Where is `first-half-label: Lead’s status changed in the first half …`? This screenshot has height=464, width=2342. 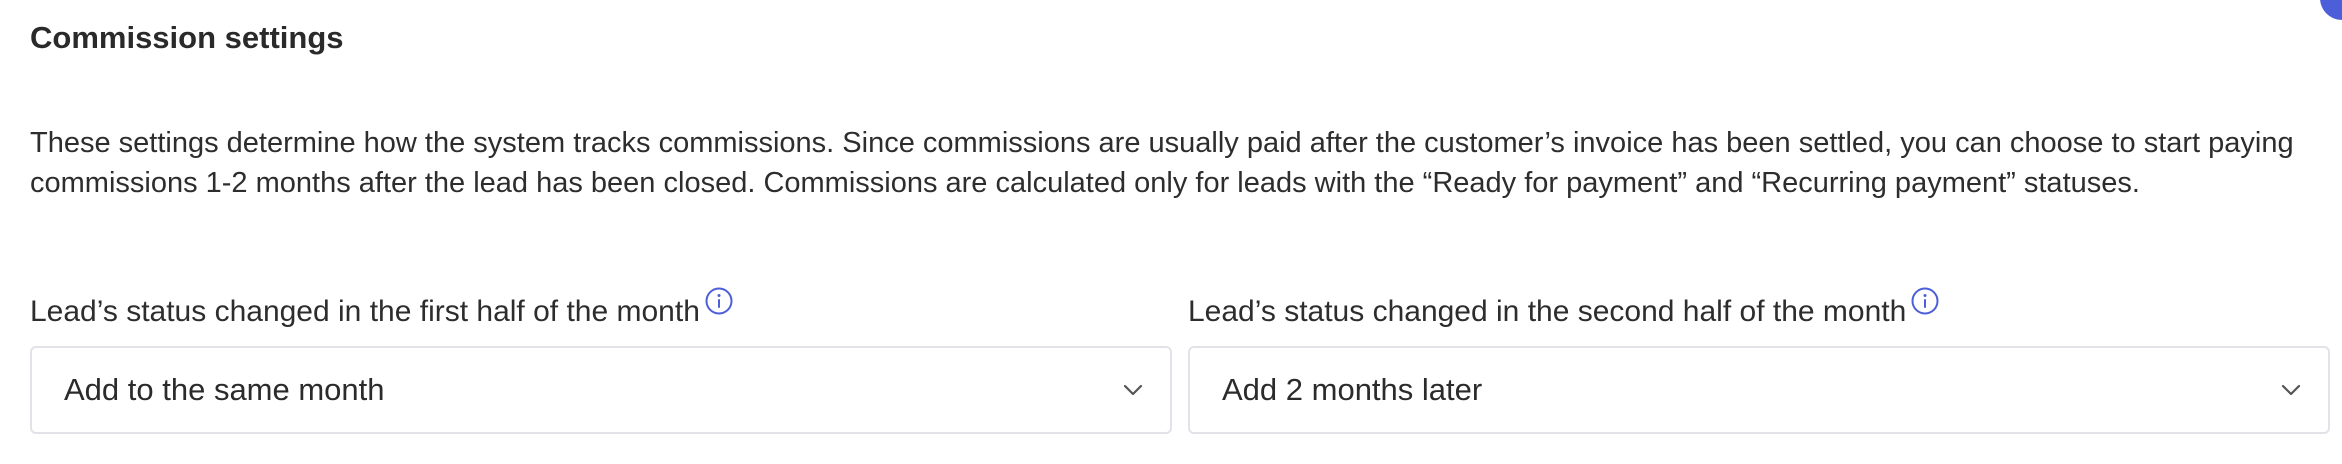 first-half-label: Lead’s status changed in the first half … is located at coordinates (365, 311).